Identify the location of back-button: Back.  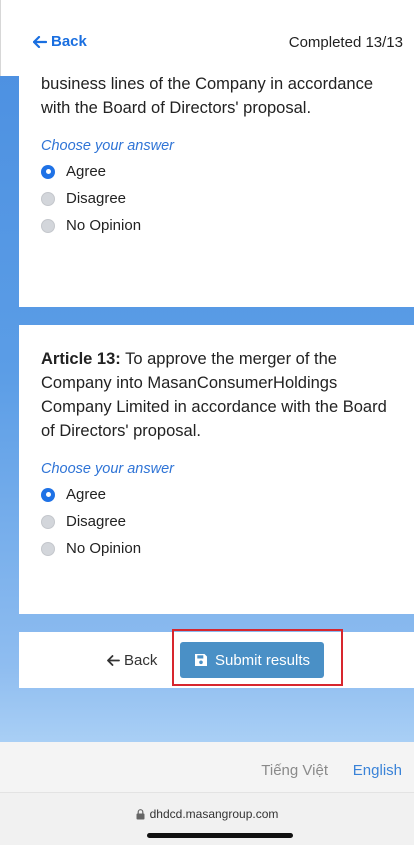
(132, 660).